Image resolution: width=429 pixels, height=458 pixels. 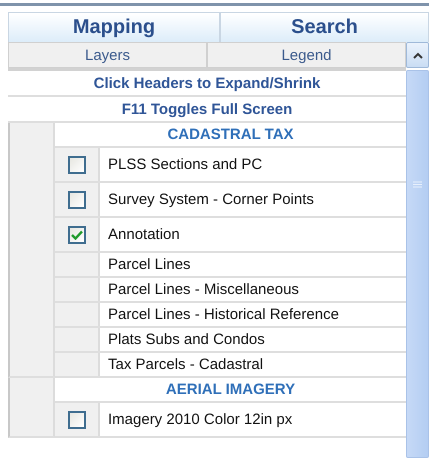 What do you see at coordinates (417, 184) in the screenshot?
I see `grip-icon` at bounding box center [417, 184].